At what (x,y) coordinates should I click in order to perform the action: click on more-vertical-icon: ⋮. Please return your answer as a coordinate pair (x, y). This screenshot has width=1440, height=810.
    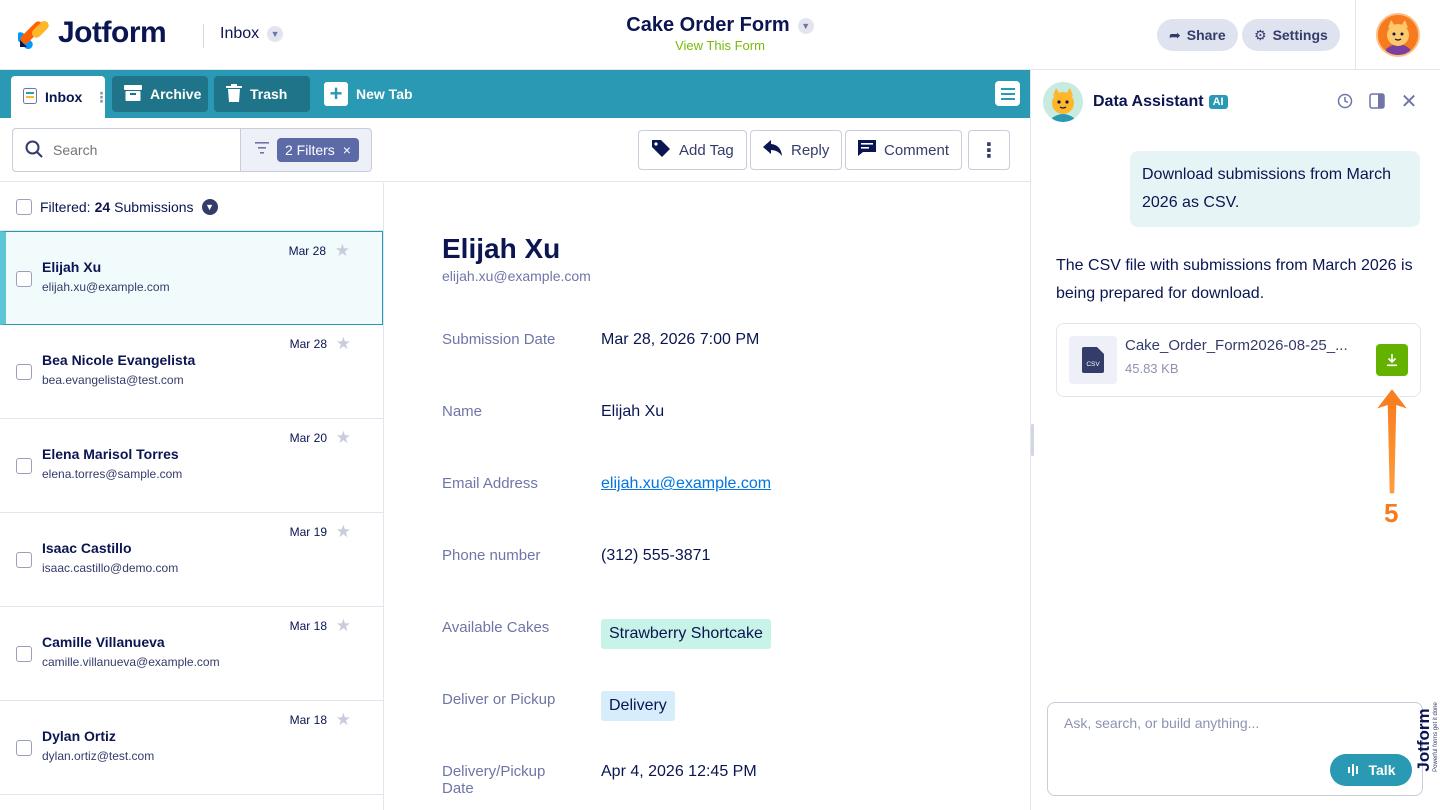
    Looking at the image, I should click on (989, 150).